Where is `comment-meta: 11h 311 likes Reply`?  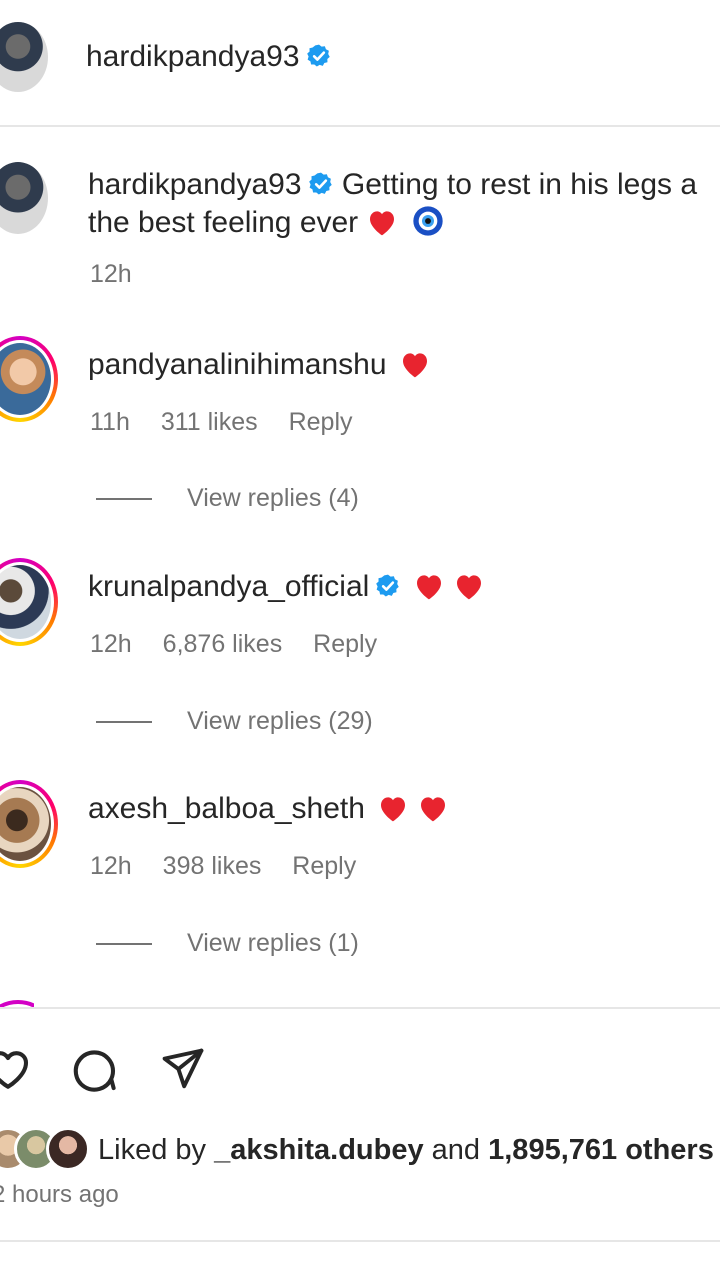 comment-meta: 11h 311 likes Reply is located at coordinates (233, 422).